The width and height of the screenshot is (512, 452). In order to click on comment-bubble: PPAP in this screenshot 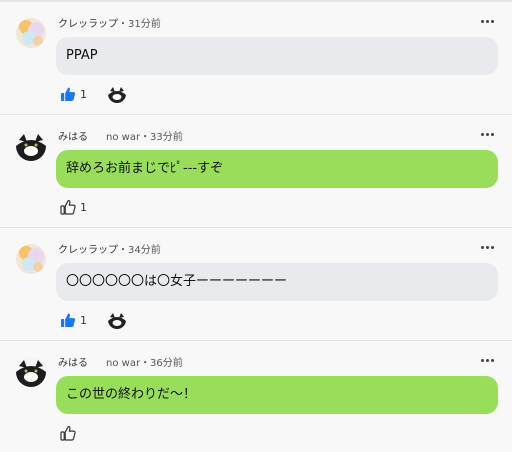, I will do `click(277, 56)`.